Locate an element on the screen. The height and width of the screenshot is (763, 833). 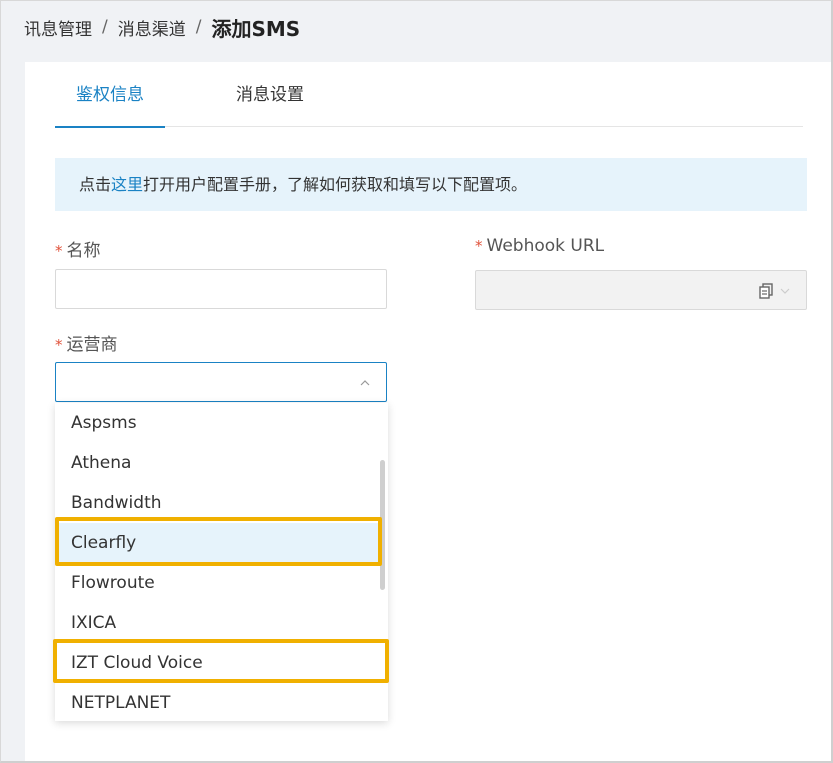
option-bandwidth: Bandwidth is located at coordinates (217, 503).